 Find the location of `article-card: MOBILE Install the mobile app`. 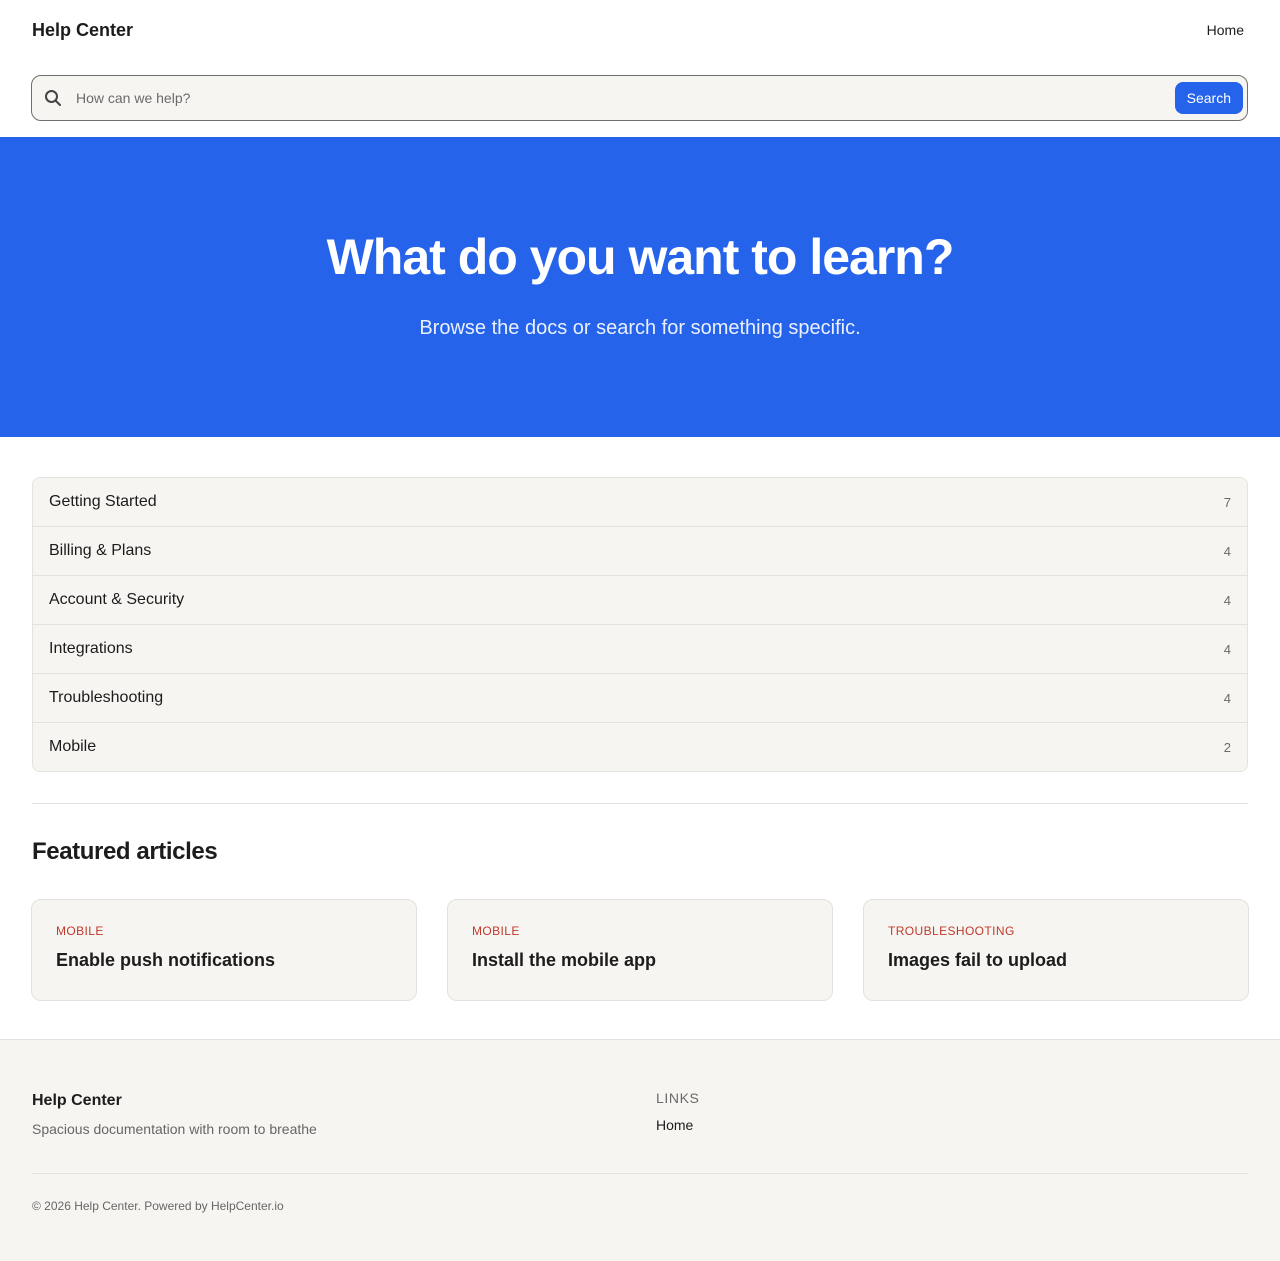

article-card: MOBILE Install the mobile app is located at coordinates (640, 950).